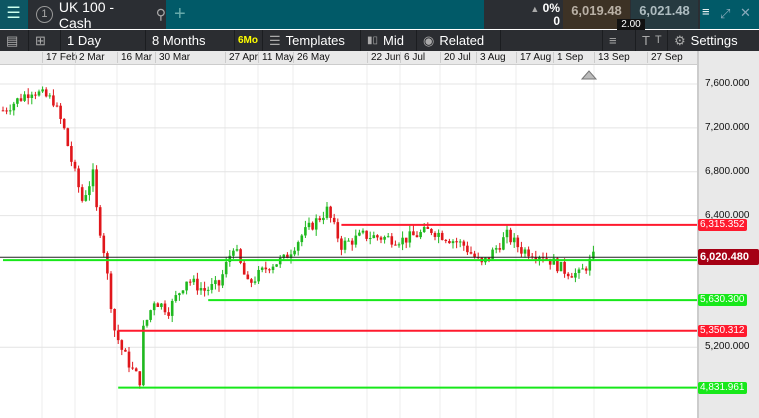 This screenshot has height=418, width=759. I want to click on level-price-tag: 6,315.352, so click(722, 224).